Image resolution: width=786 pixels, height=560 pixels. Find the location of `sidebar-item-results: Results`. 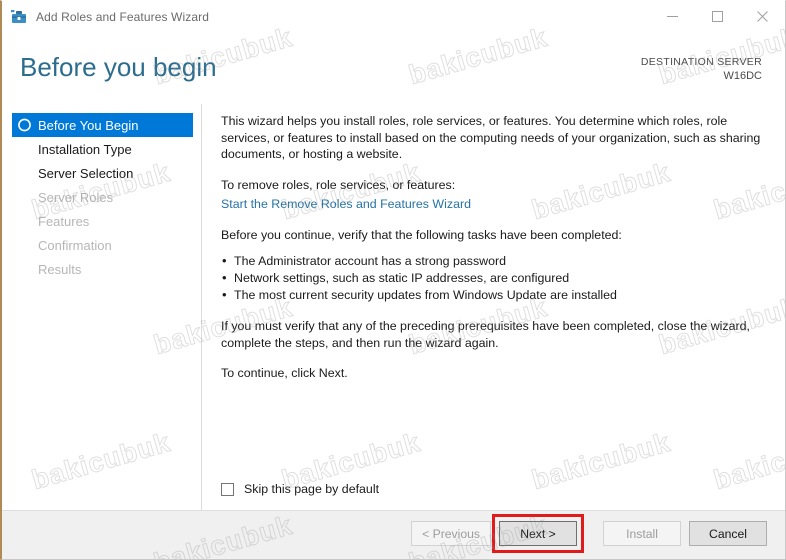

sidebar-item-results: Results is located at coordinates (102, 269).